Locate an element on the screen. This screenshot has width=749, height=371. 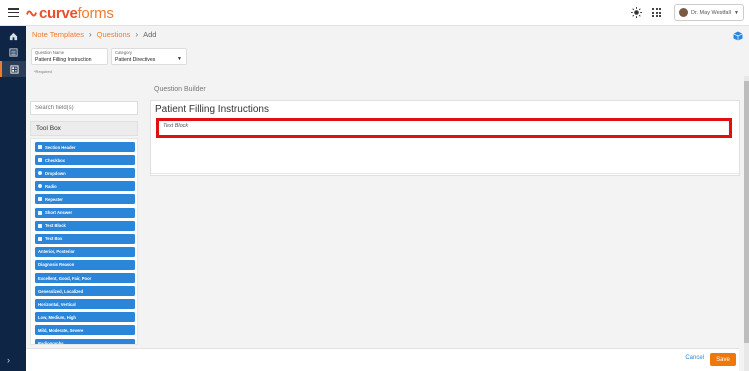
tool-item-label: Short Answer is located at coordinates (59, 212).